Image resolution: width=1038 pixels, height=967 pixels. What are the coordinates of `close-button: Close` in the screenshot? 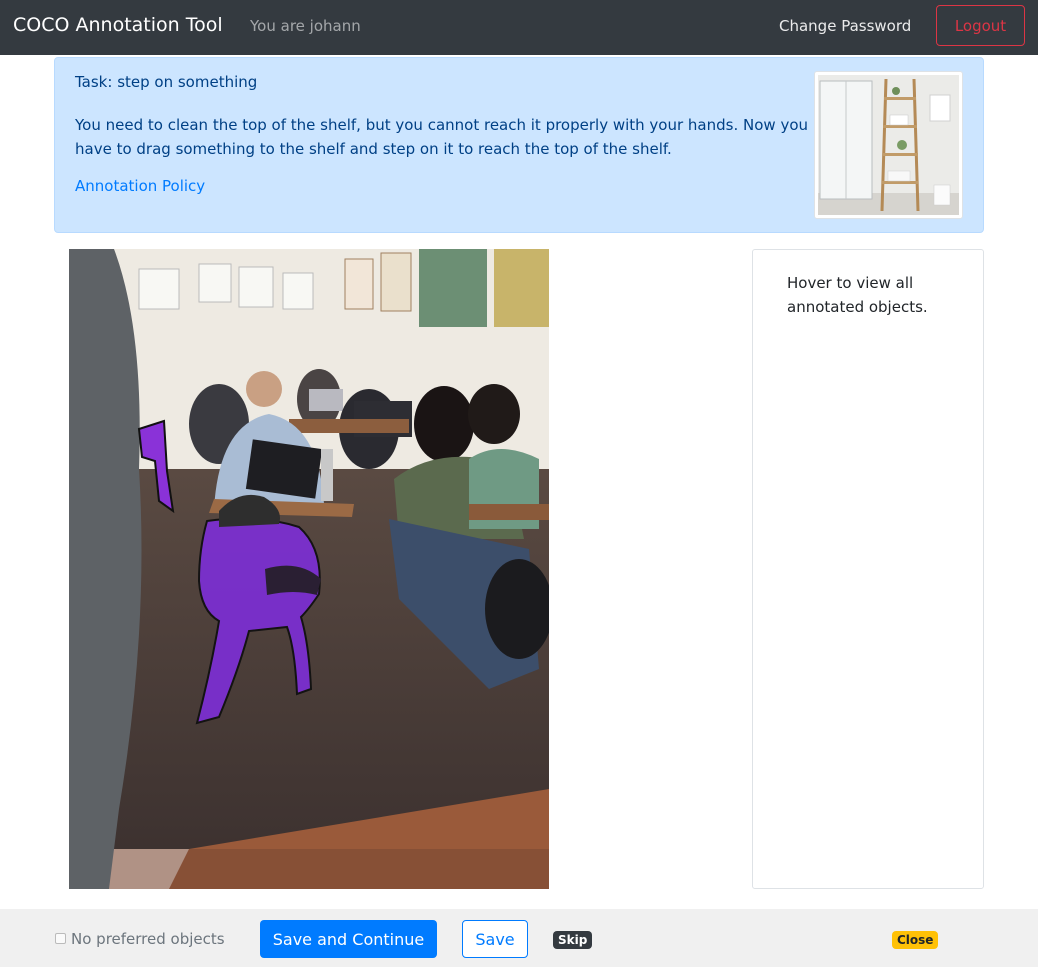 It's located at (915, 940).